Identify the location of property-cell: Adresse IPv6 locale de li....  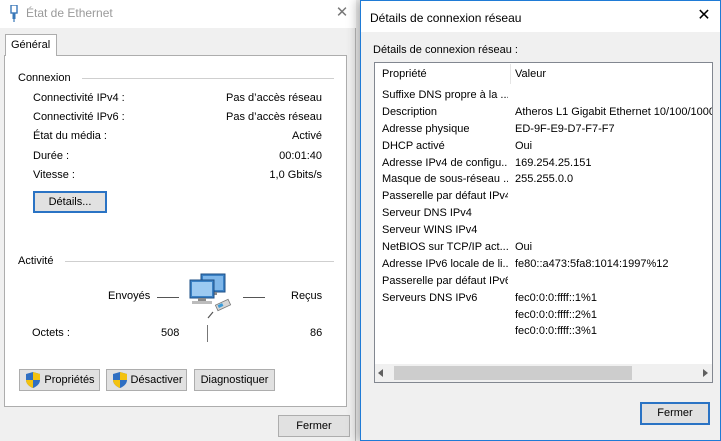
(445, 263).